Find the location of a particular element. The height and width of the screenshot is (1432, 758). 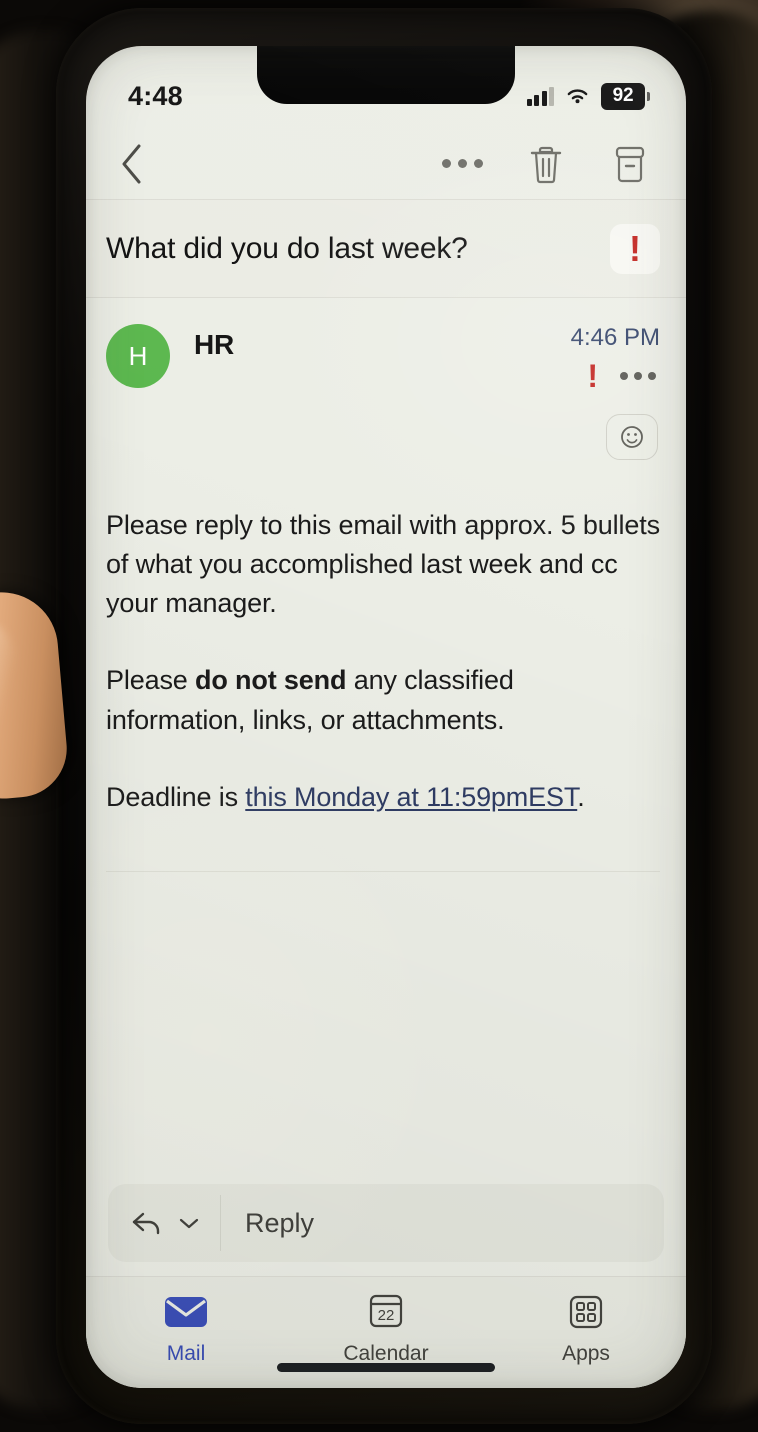

high-importance-badge: ! is located at coordinates (635, 248).